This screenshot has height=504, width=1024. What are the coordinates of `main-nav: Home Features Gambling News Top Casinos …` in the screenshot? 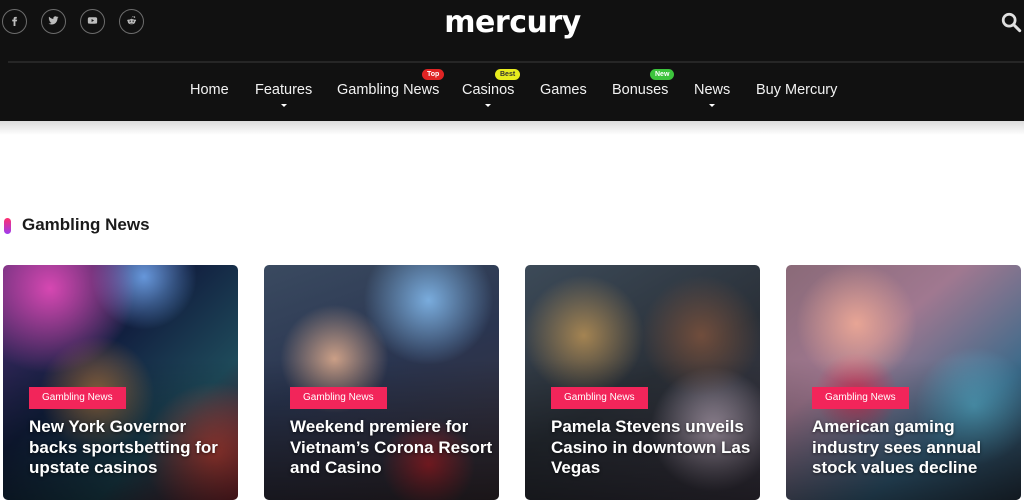 It's located at (512, 92).